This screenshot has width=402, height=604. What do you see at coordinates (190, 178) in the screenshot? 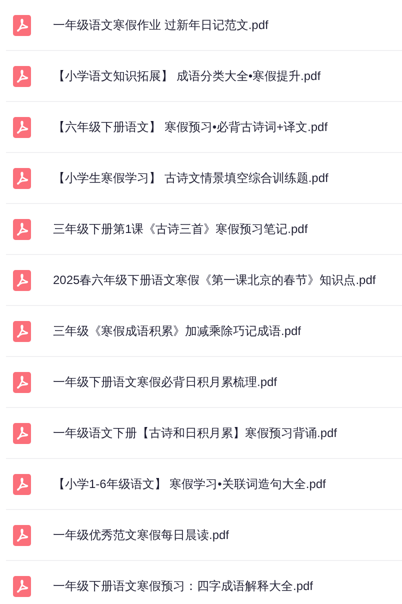
I see `file-name: 【小学生寒假学习】 古诗文情景填空综合训练题.pdf` at bounding box center [190, 178].